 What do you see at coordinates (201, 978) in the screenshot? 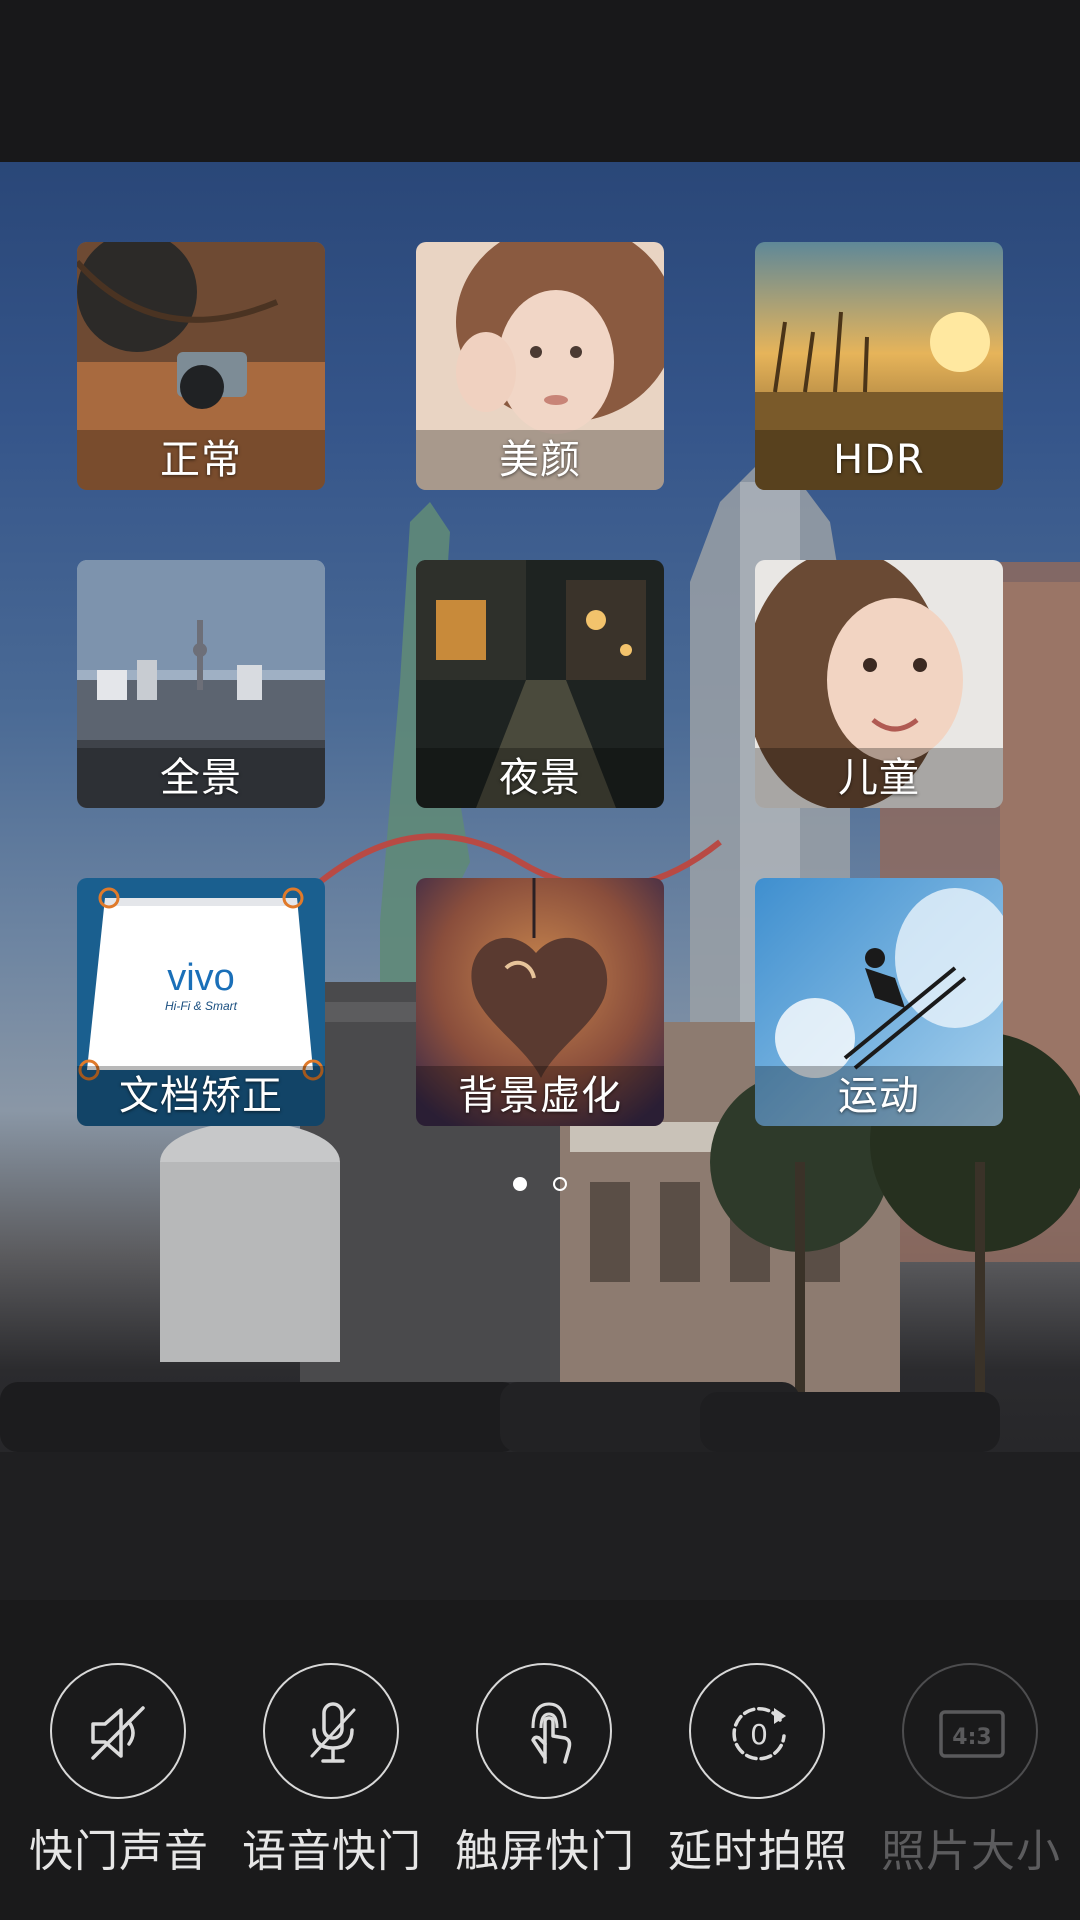
I see `vivo-logo: vivo` at bounding box center [201, 978].